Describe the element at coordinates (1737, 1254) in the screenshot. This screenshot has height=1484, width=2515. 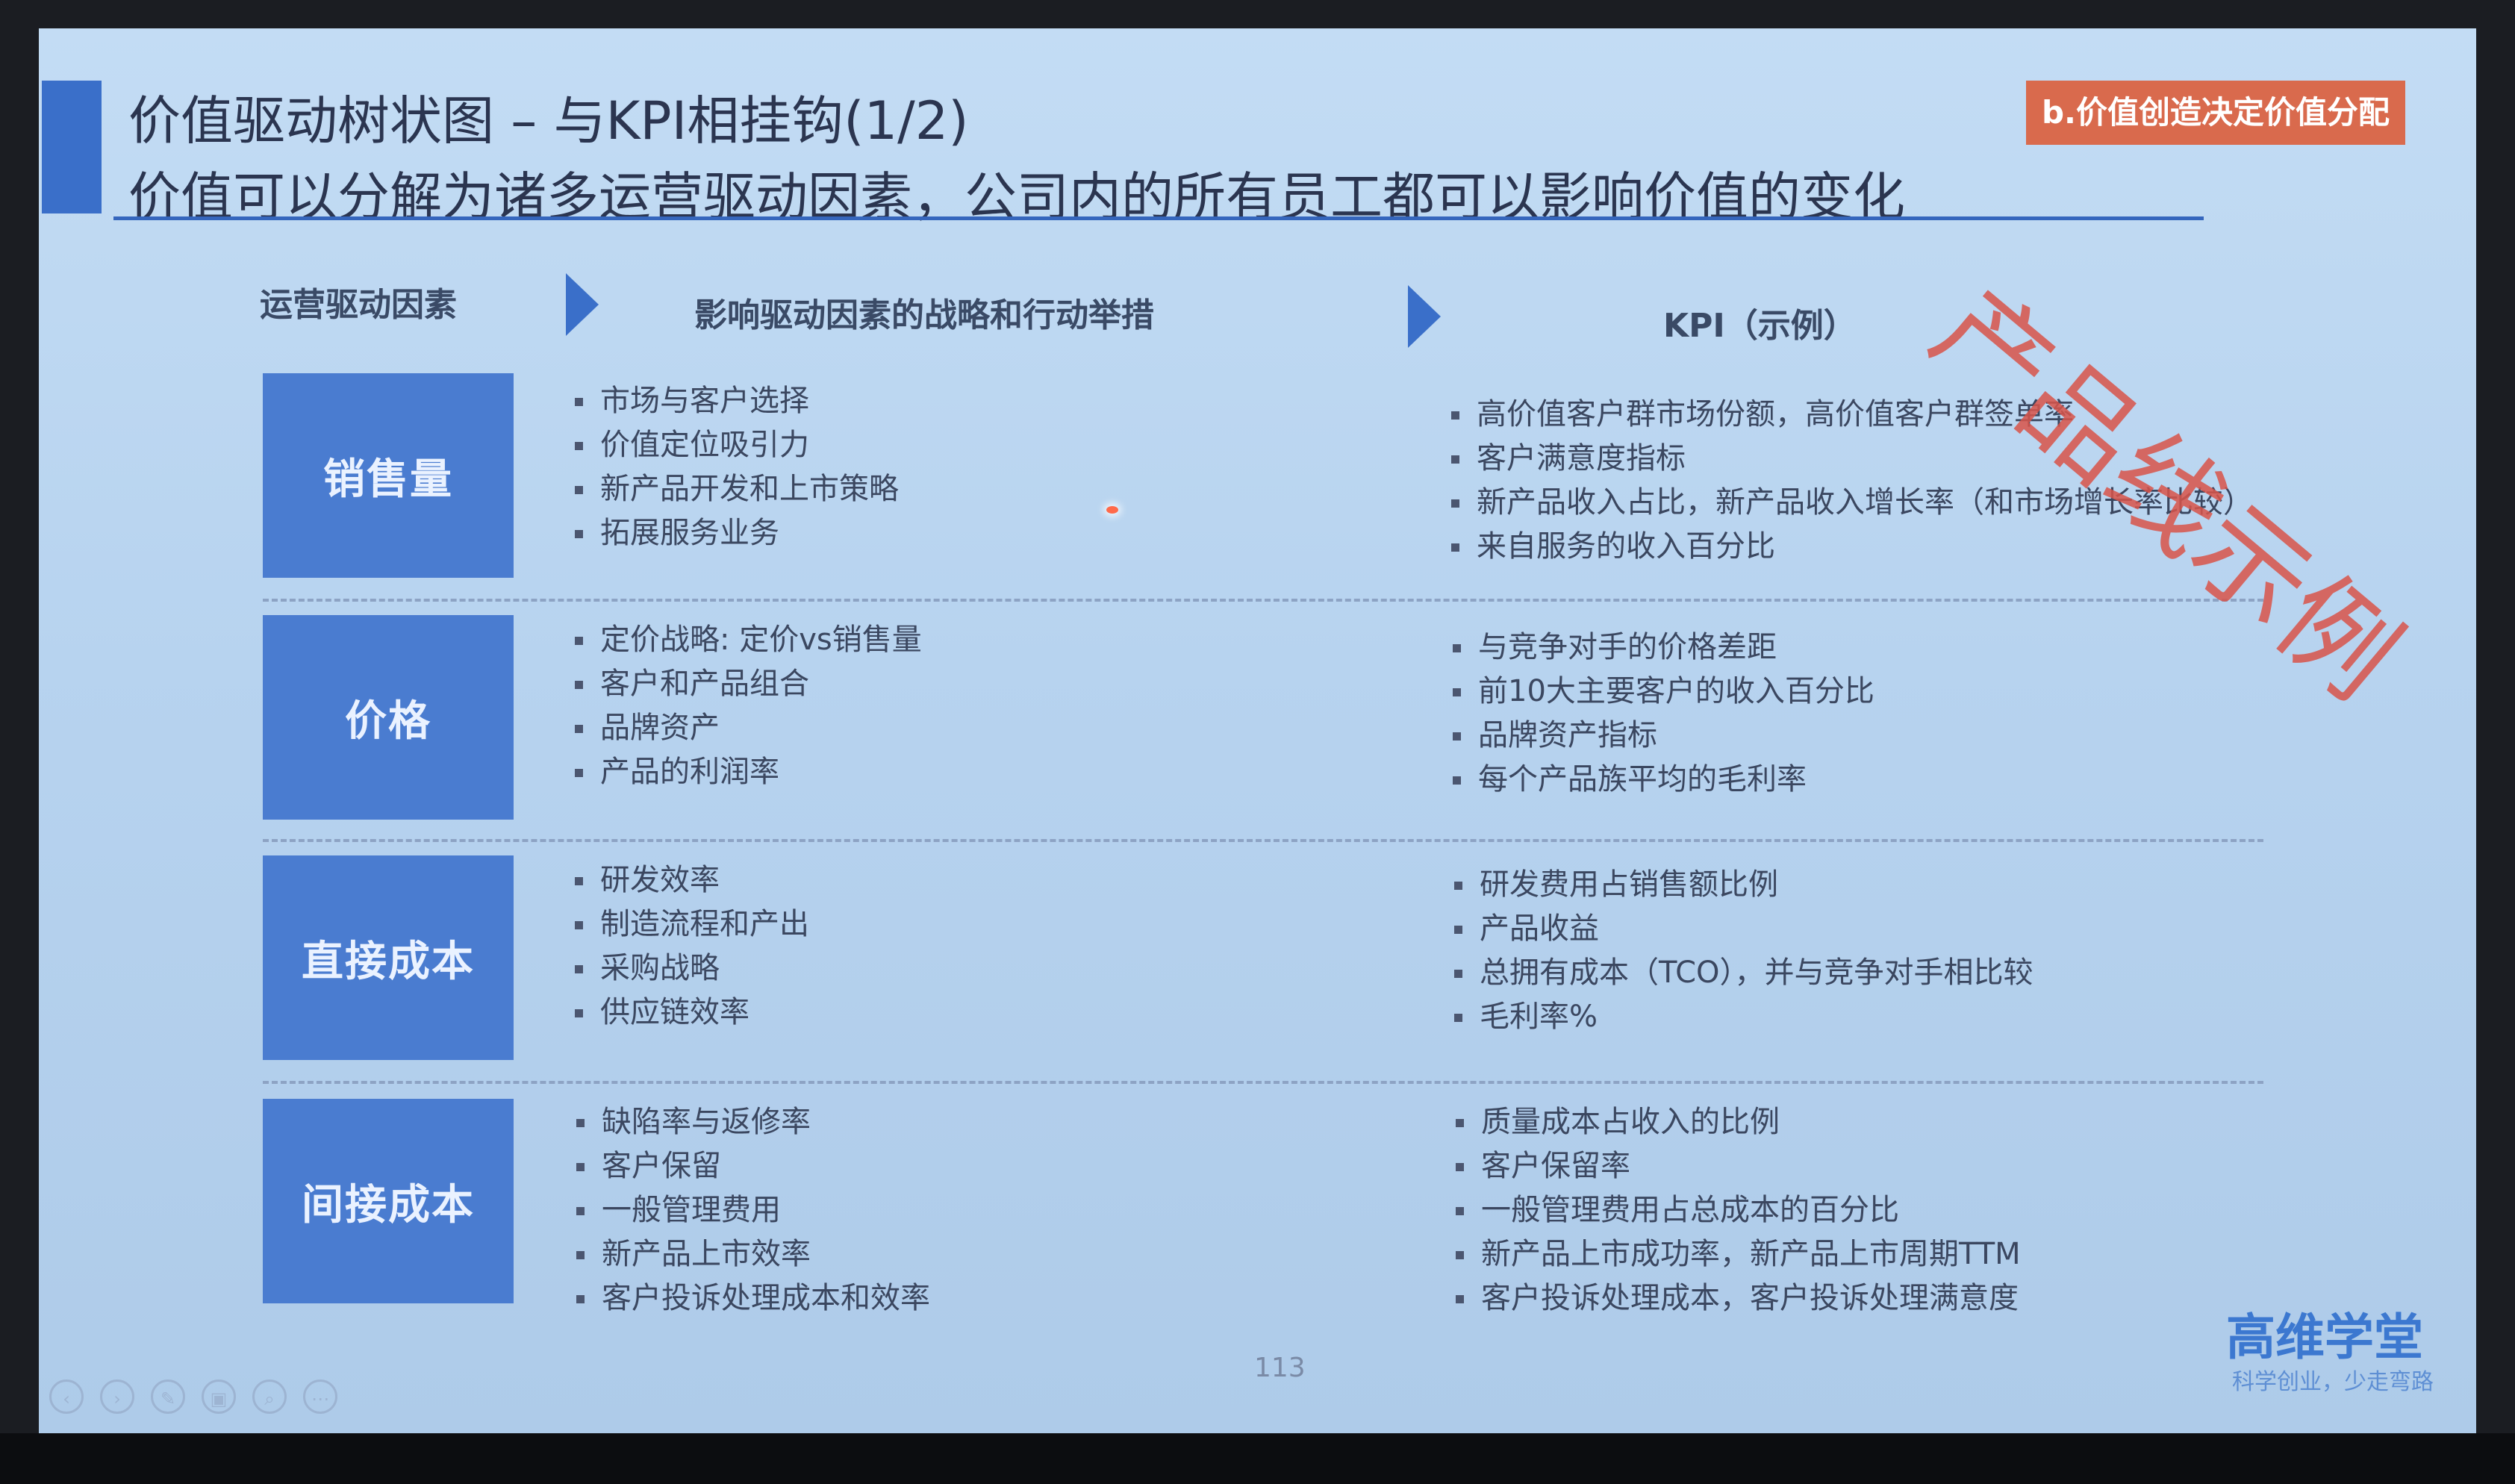
I see `list-item: 新产品上市成功率，新产品上市周期TTM` at that location.